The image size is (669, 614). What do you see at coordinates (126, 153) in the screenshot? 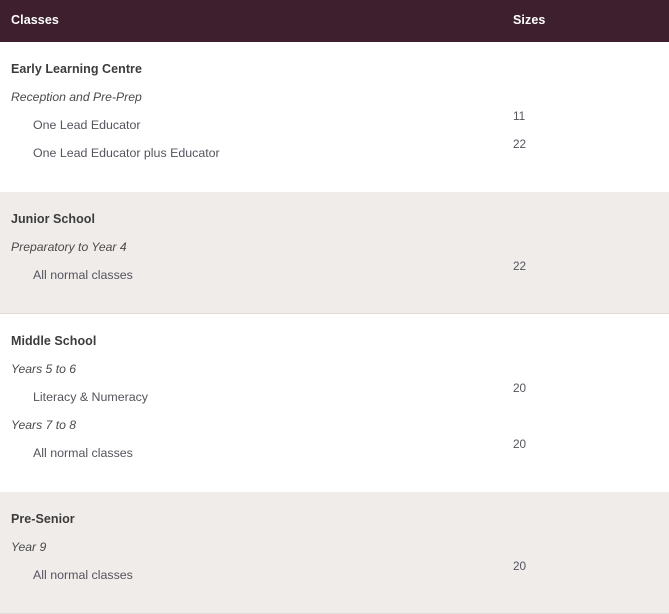
I see `class-row-label: One Lead Educator plus Educator` at bounding box center [126, 153].